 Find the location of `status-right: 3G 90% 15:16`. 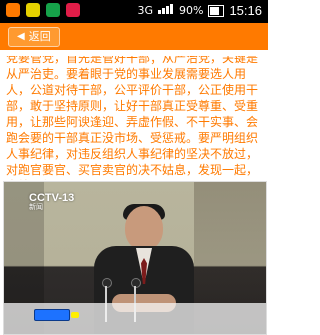

status-right: 3G 90% 15:16 is located at coordinates (199, 10).